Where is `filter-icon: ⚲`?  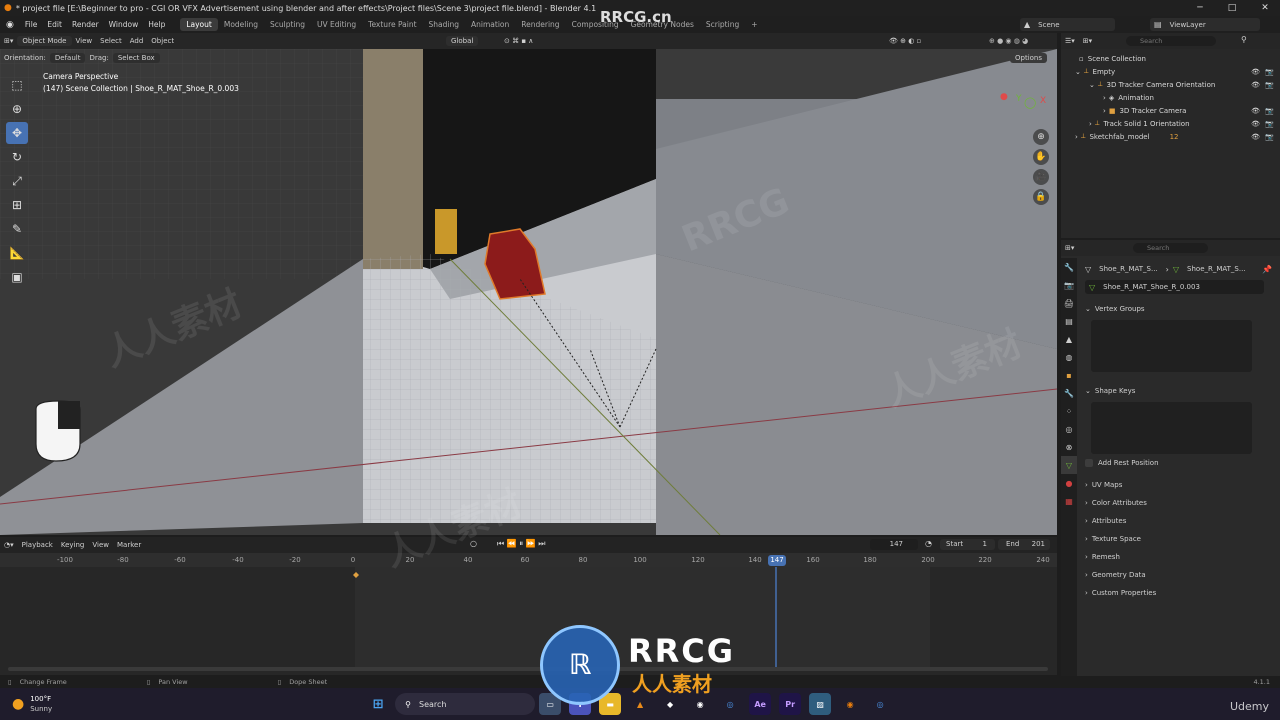 filter-icon: ⚲ is located at coordinates (1244, 39).